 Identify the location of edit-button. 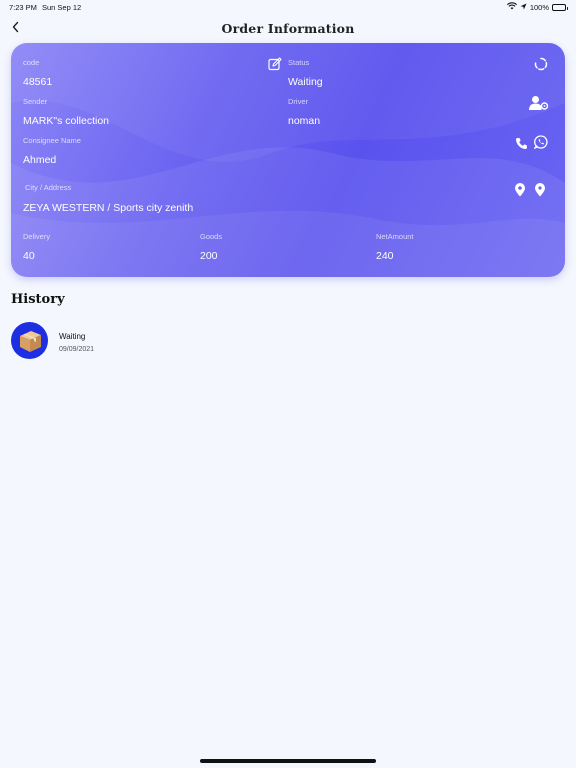
(275, 64).